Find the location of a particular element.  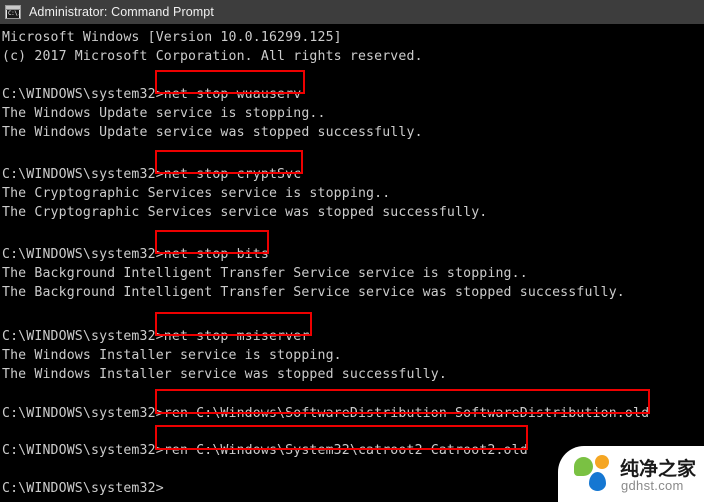

logo-dot-green is located at coordinates (583, 466).